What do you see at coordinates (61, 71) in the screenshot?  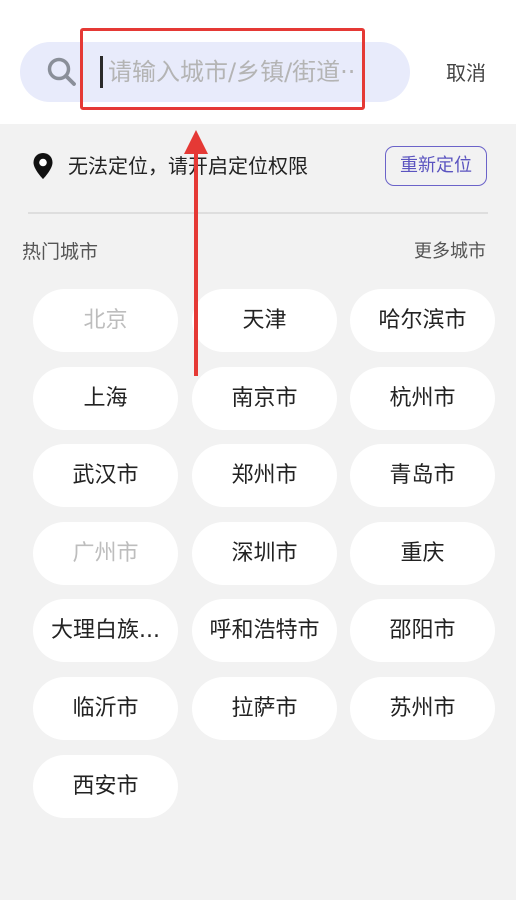 I see `search-icon` at bounding box center [61, 71].